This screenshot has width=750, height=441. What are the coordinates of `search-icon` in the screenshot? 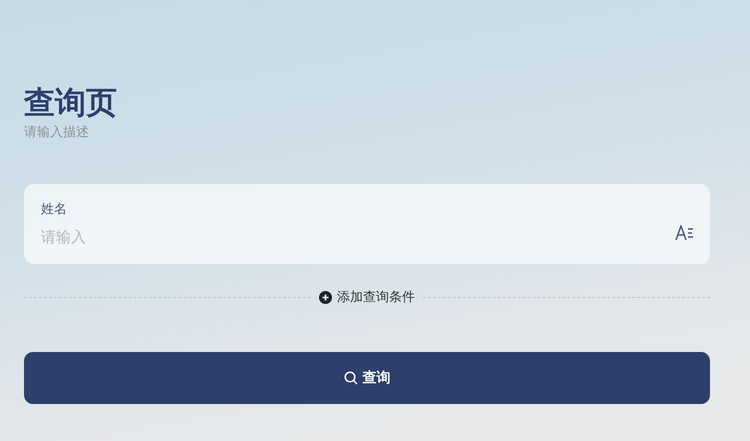 It's located at (351, 378).